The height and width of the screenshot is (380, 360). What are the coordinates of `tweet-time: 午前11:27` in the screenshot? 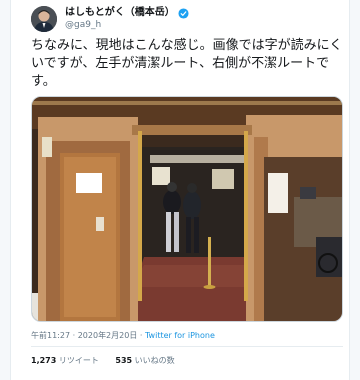 It's located at (50, 335).